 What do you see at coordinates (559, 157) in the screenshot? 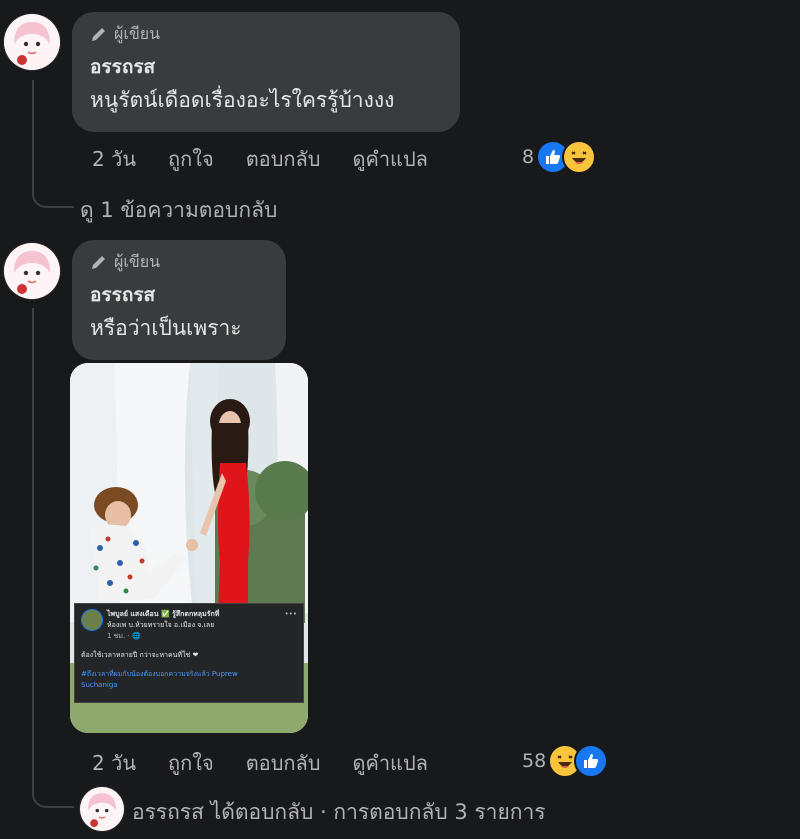
I see `reaction-summary: 8` at bounding box center [559, 157].